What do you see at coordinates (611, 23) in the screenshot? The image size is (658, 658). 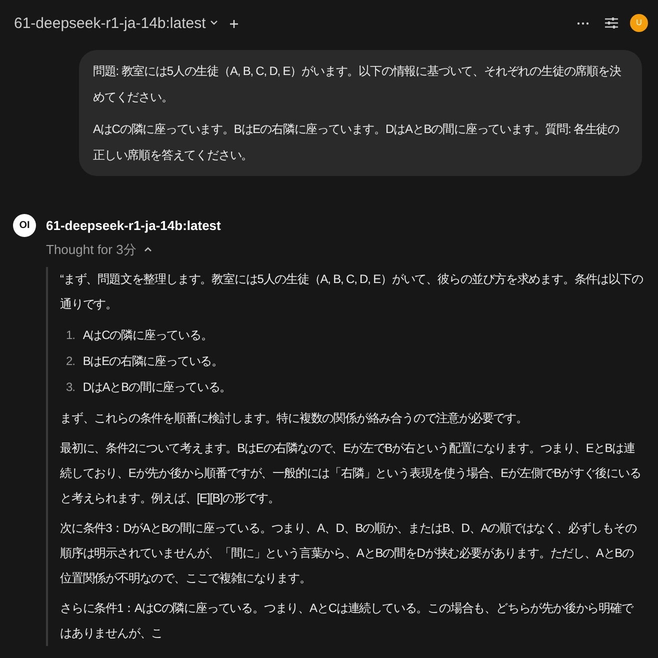 I see `sliders-icon` at bounding box center [611, 23].